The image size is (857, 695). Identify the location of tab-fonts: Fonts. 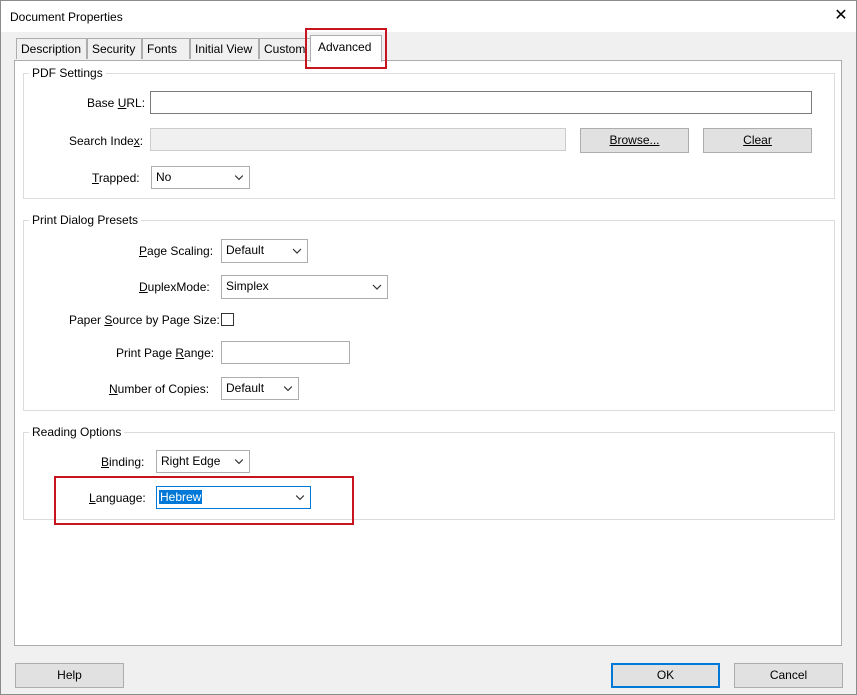
(166, 48).